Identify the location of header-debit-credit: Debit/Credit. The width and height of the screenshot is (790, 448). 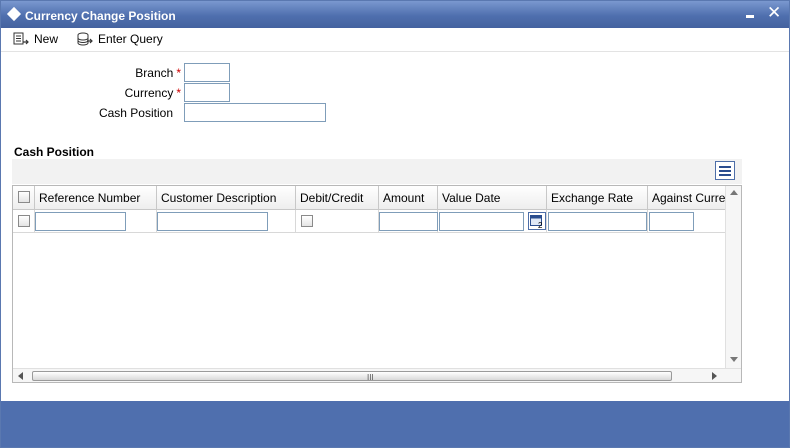
(337, 198).